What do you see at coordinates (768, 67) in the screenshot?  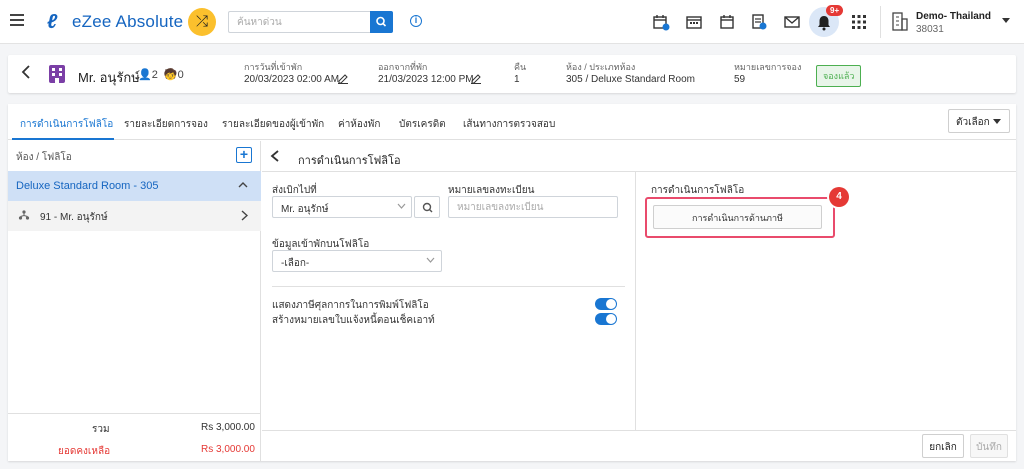 I see `reservation-no-label: หมายเลขการจอง` at bounding box center [768, 67].